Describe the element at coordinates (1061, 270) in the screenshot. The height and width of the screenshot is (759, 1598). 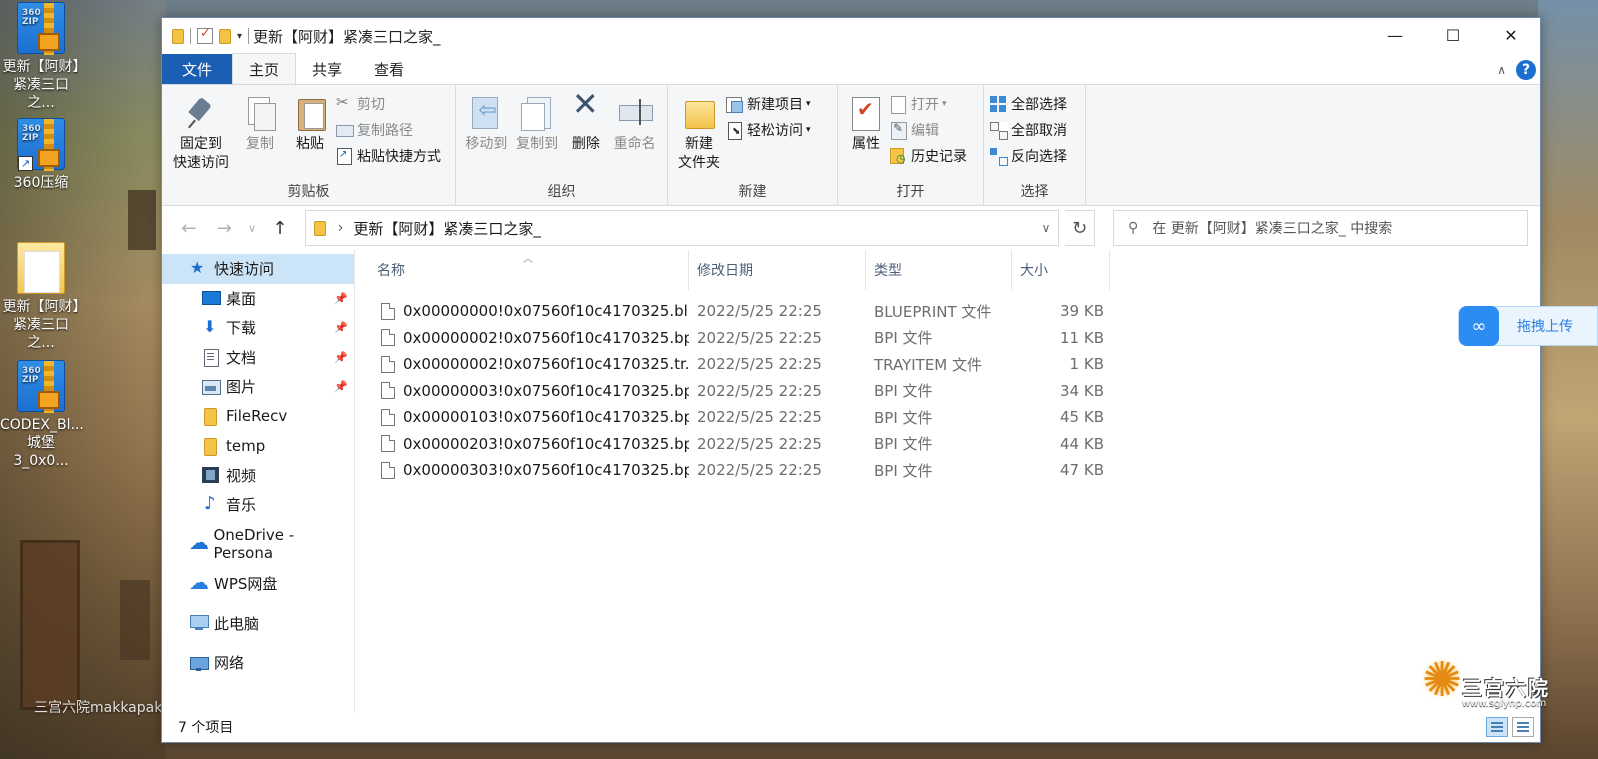
I see `column-header-size: 大小` at that location.